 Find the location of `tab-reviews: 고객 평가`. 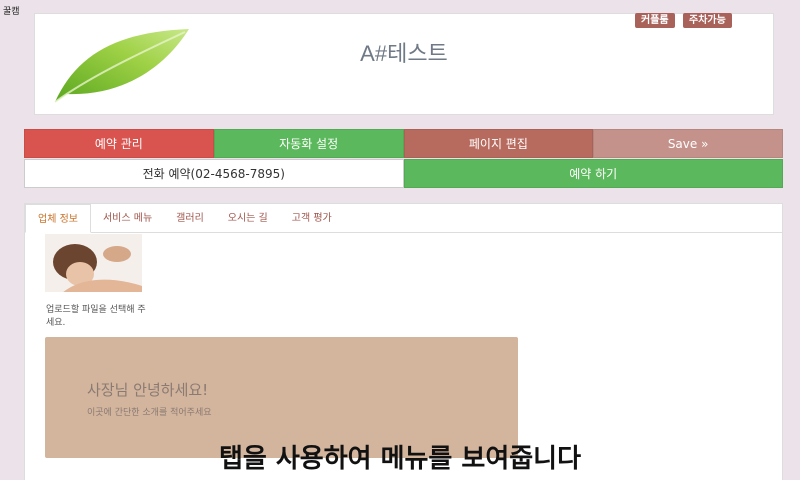

tab-reviews: 고객 평가 is located at coordinates (312, 218).